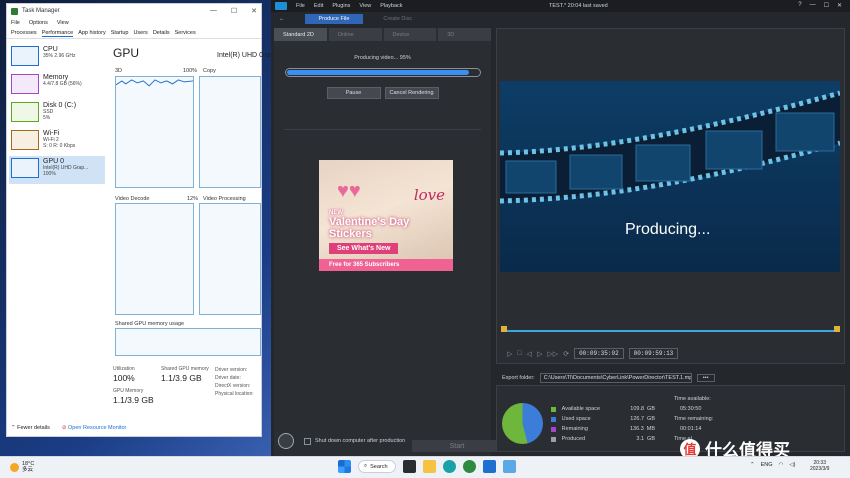 The height and width of the screenshot is (478, 850). Describe the element at coordinates (692, 399) in the screenshot. I see `time-available-label: Time available:` at that location.